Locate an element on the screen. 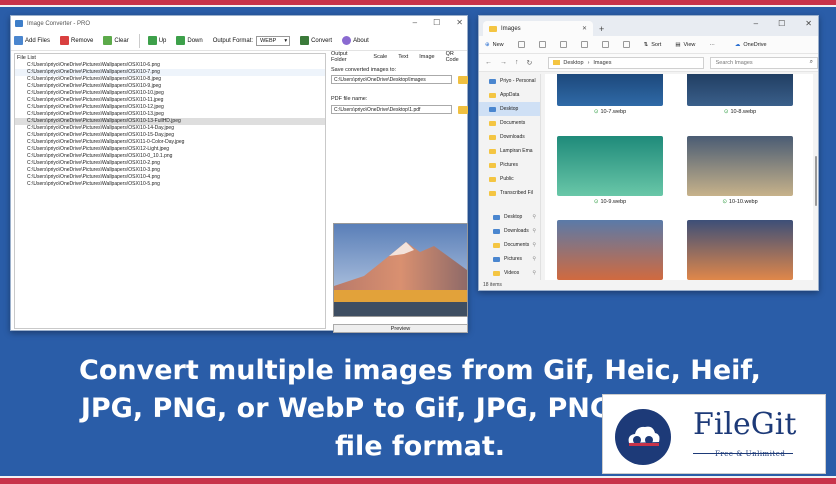 The image size is (836, 484). remove-button: Remove is located at coordinates (76, 40).